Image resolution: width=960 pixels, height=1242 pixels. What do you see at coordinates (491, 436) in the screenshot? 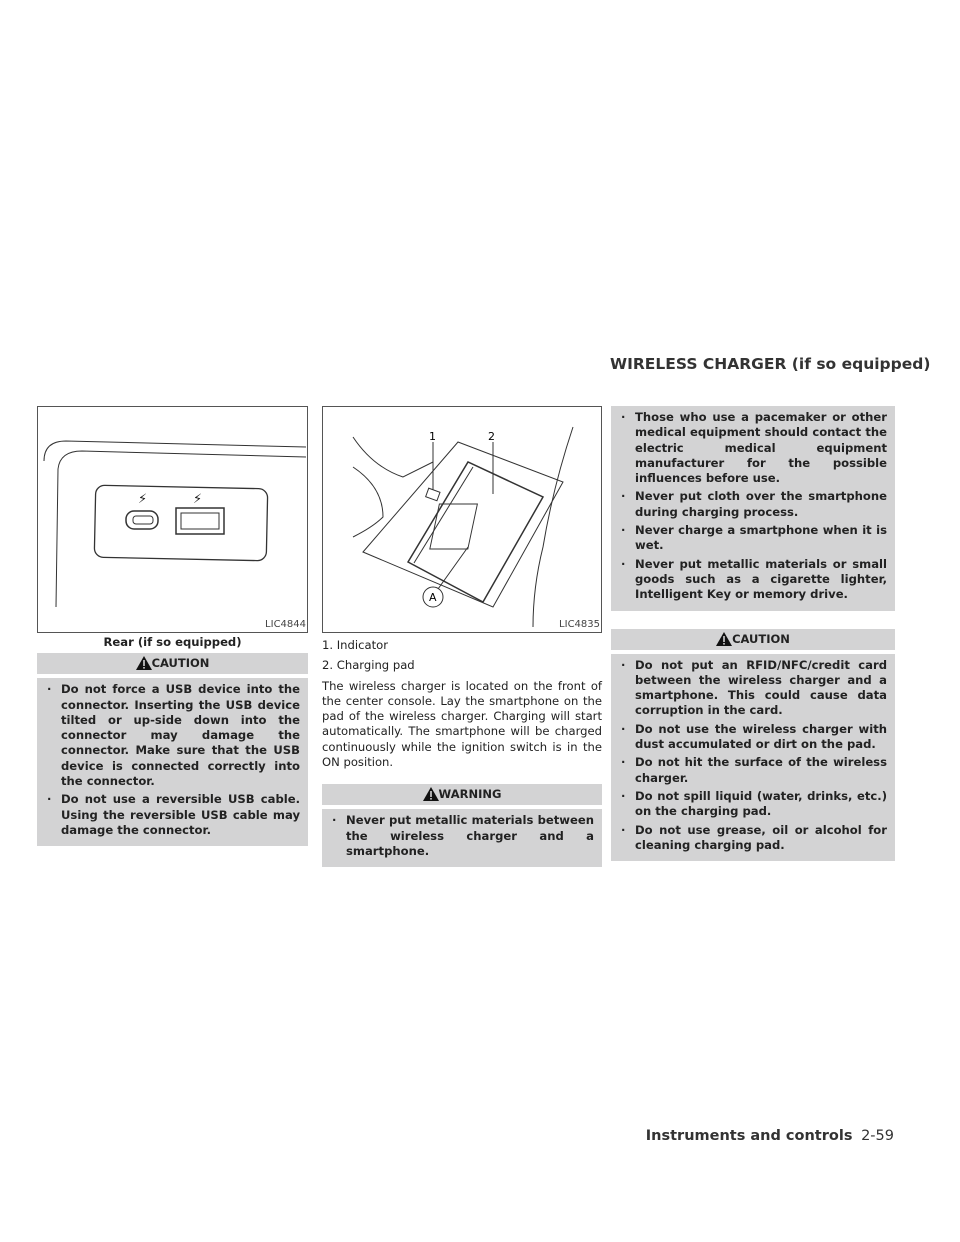
I see `callout-2: 2` at bounding box center [491, 436].